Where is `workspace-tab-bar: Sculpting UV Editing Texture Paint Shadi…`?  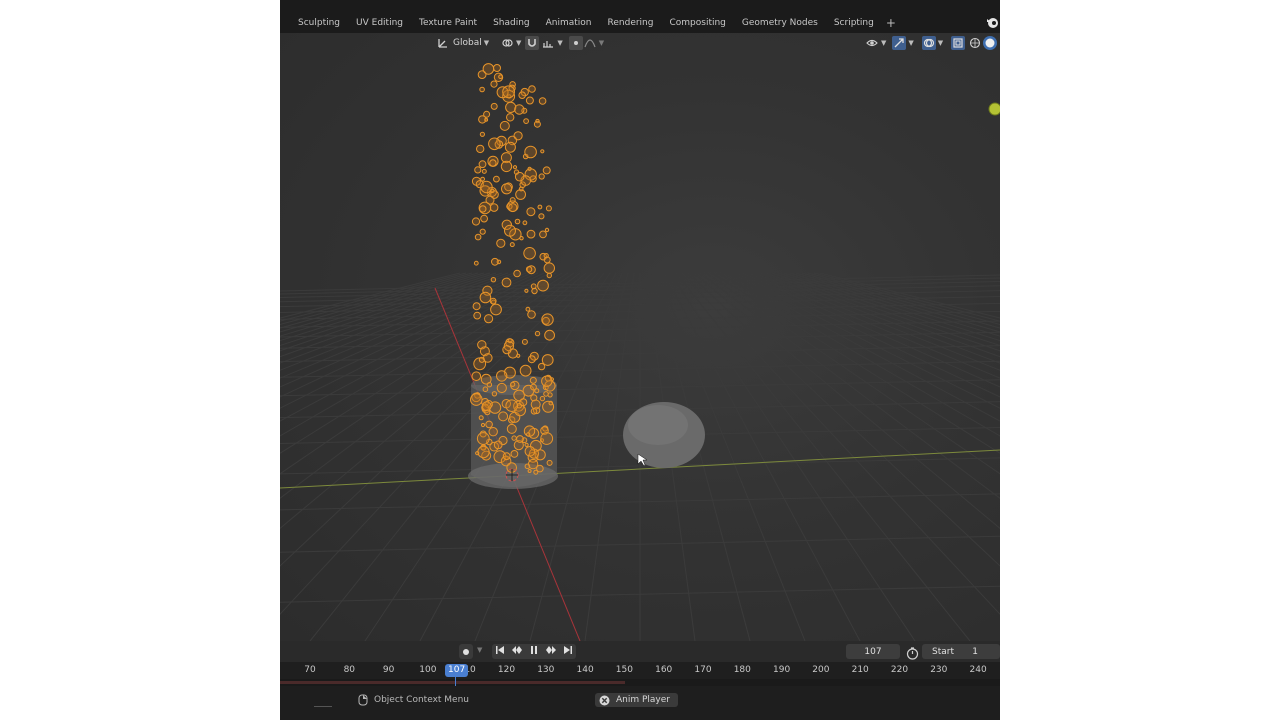
workspace-tab-bar: Sculpting UV Editing Texture Paint Shadi… is located at coordinates (640, 16).